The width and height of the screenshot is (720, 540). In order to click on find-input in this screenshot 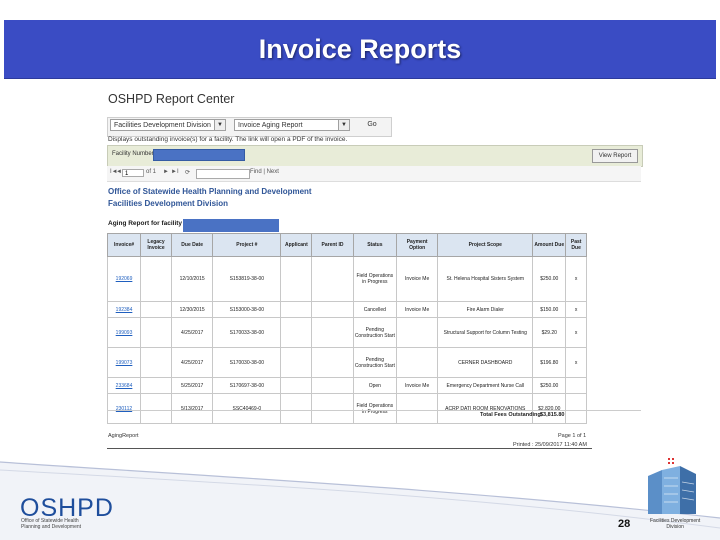, I will do `click(223, 174)`.